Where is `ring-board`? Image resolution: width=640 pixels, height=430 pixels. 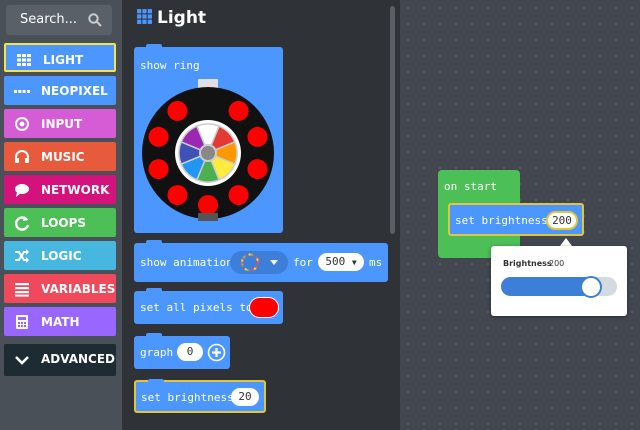
ring-board is located at coordinates (208, 149).